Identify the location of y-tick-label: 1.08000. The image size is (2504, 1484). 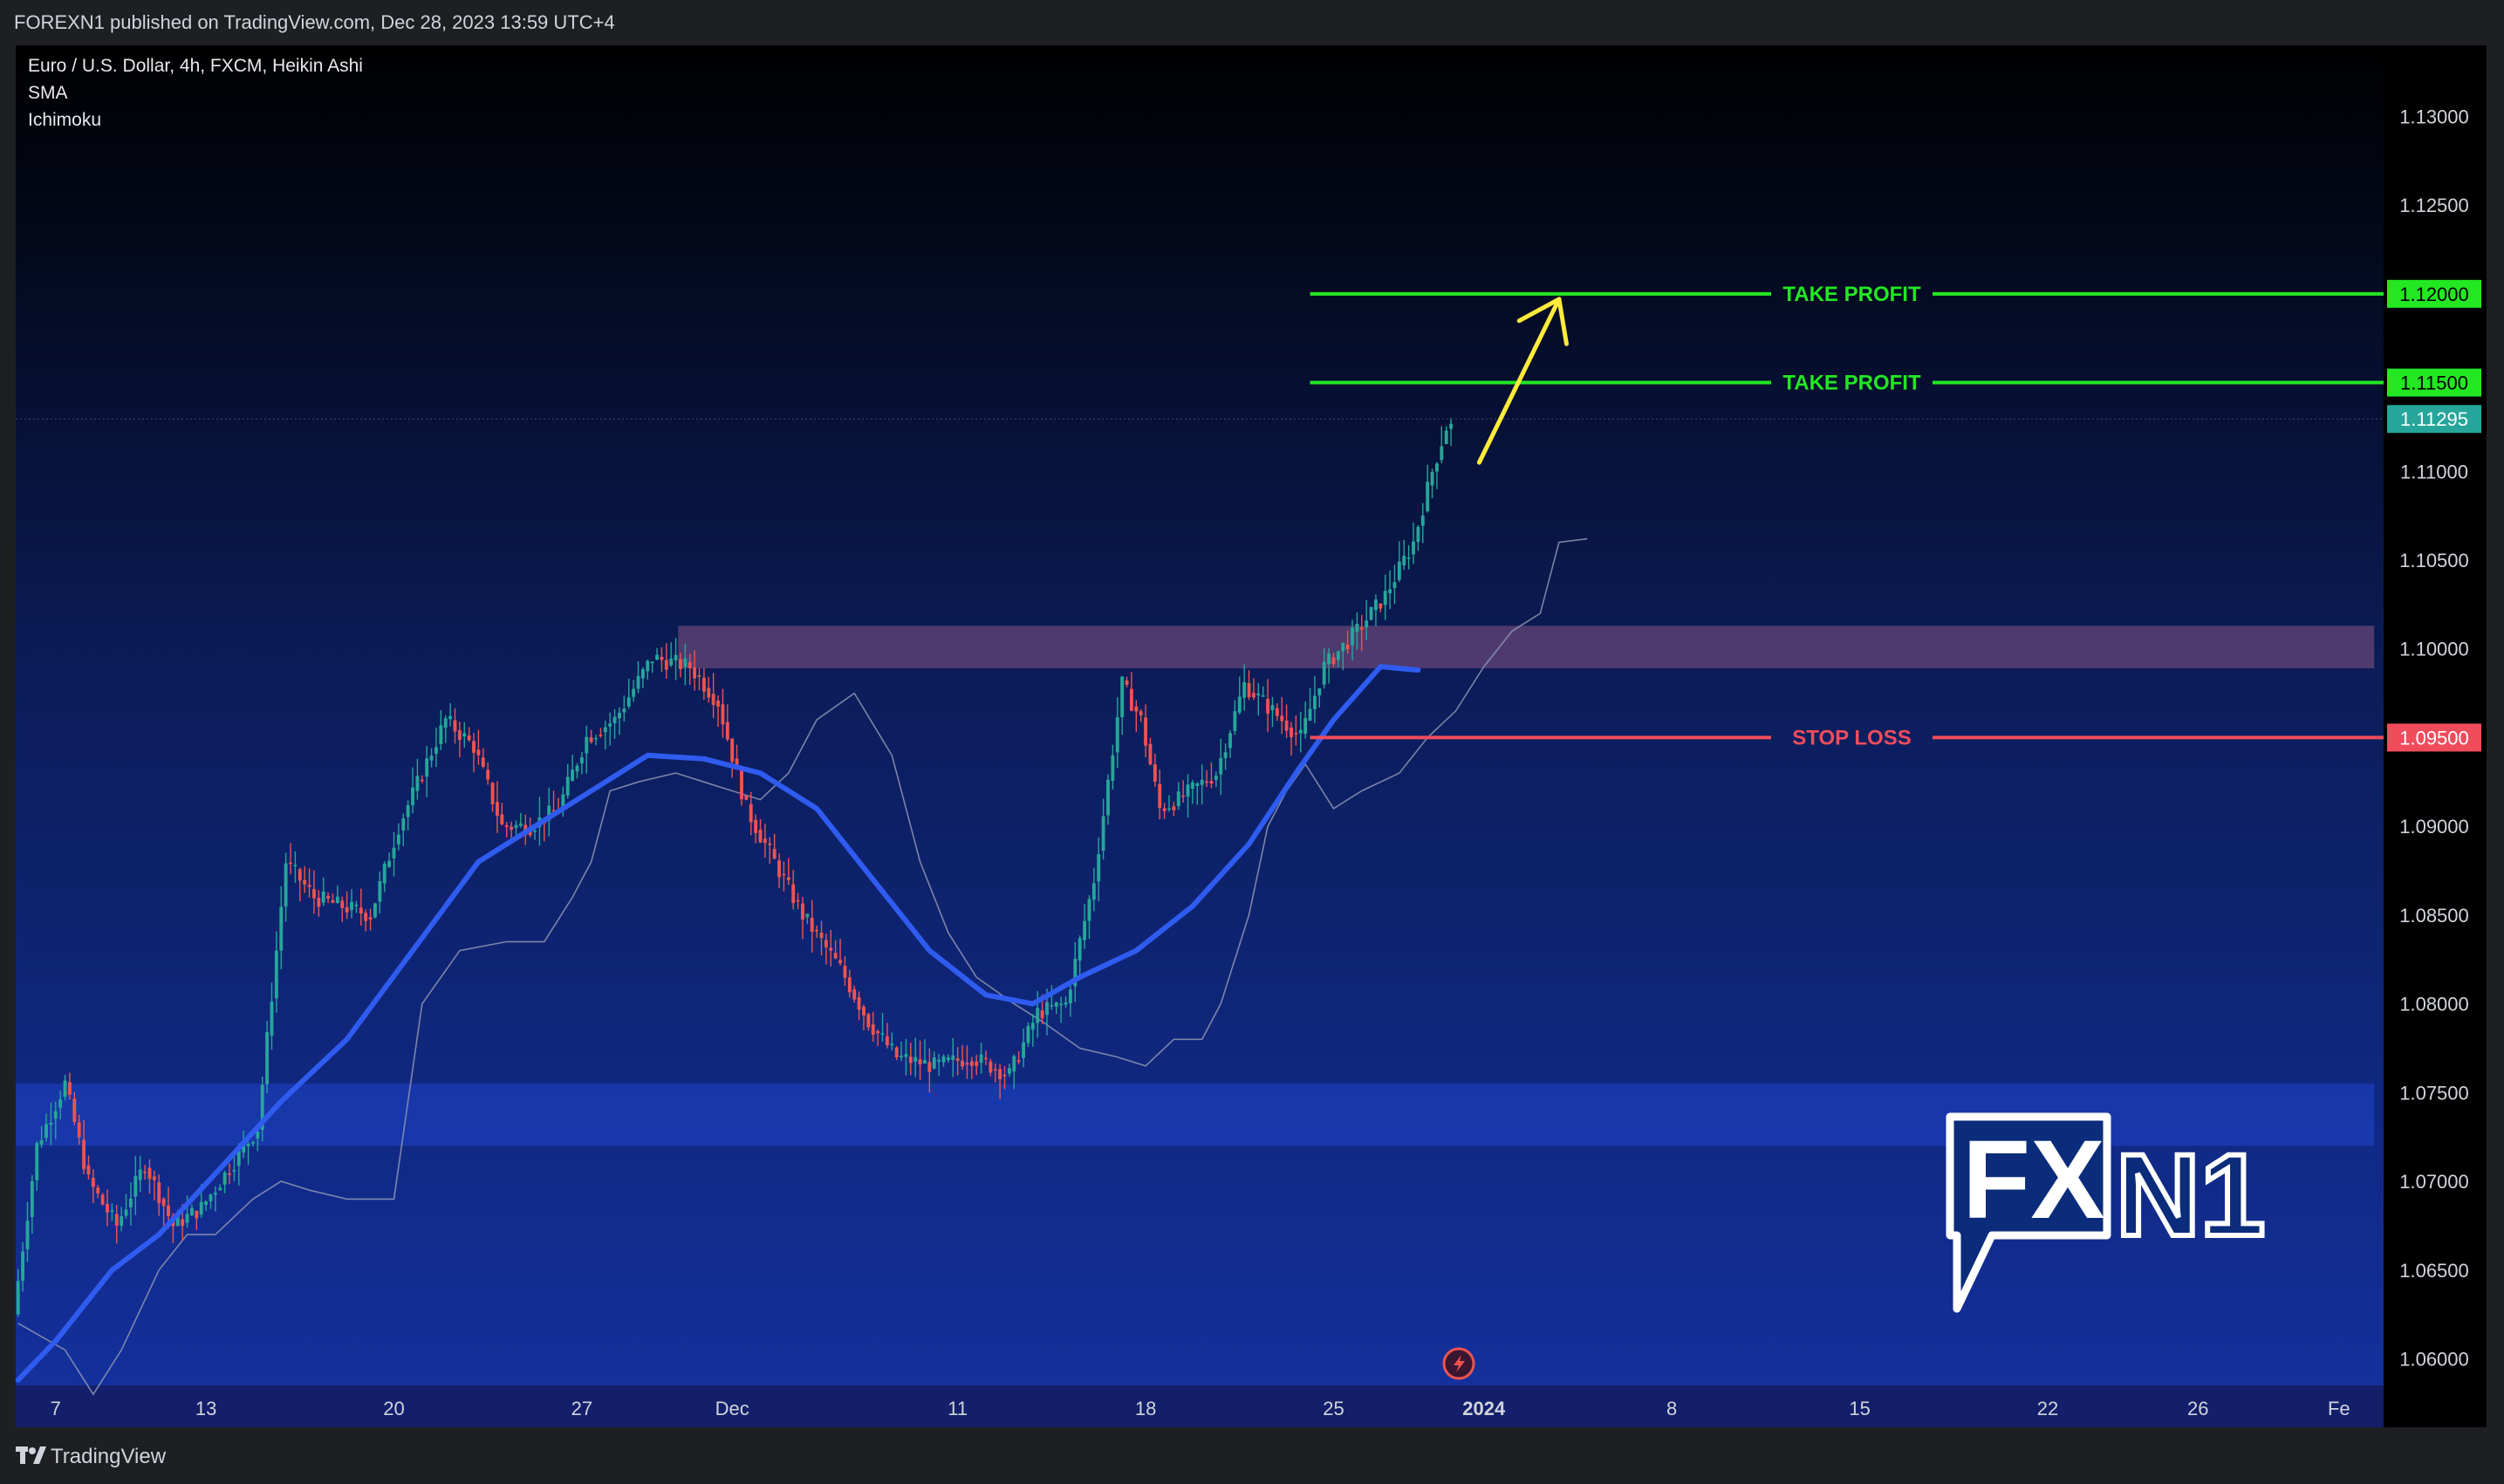
(2434, 1005).